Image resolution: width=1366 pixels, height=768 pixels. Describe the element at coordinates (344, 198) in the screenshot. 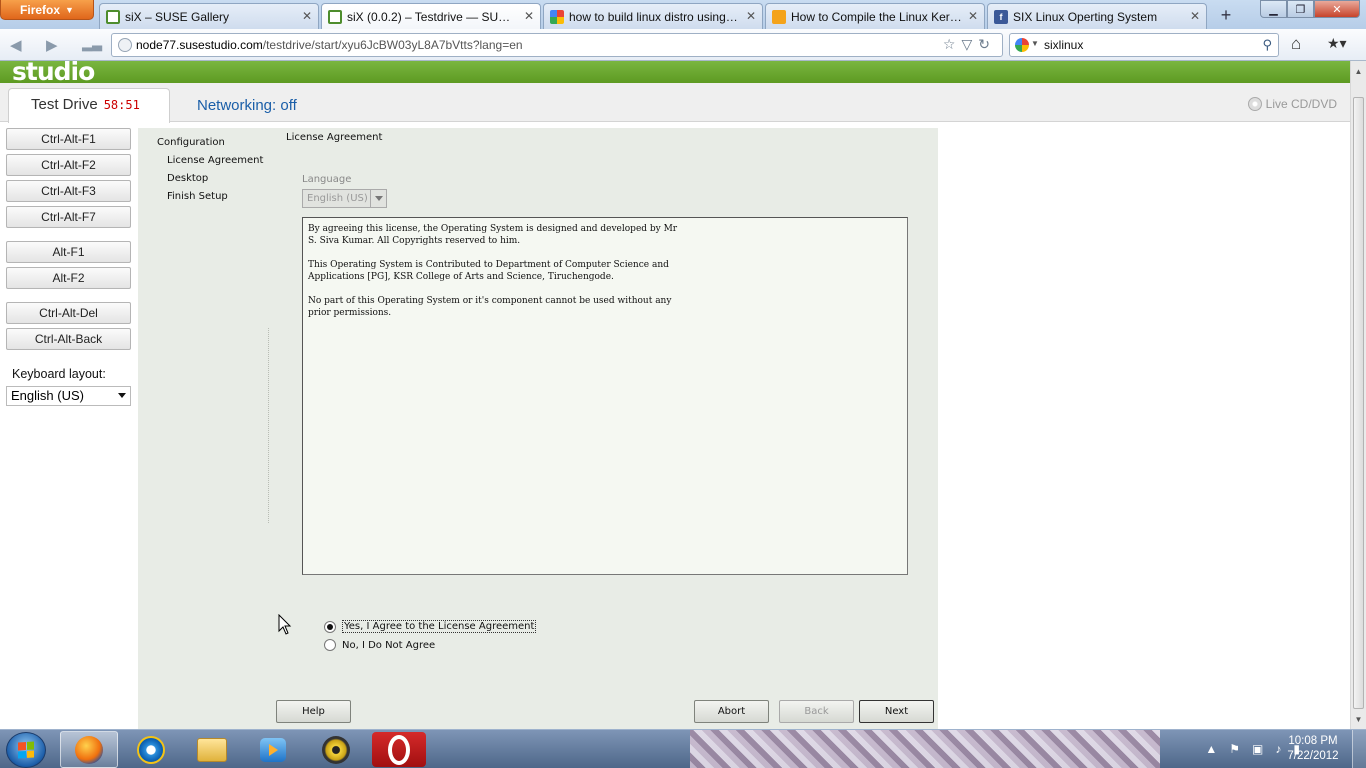

I see `language-select: English (US)` at that location.